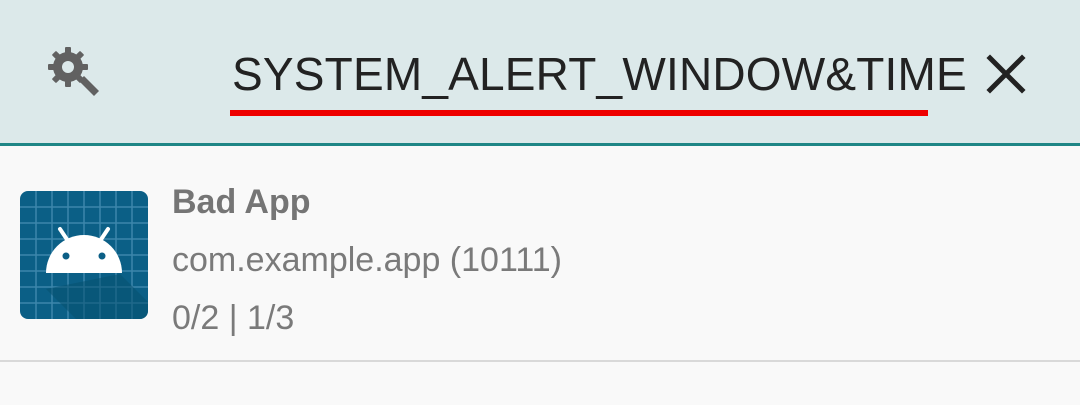 Image resolution: width=1080 pixels, height=405 pixels. Describe the element at coordinates (579, 113) in the screenshot. I see `search-underline` at that location.